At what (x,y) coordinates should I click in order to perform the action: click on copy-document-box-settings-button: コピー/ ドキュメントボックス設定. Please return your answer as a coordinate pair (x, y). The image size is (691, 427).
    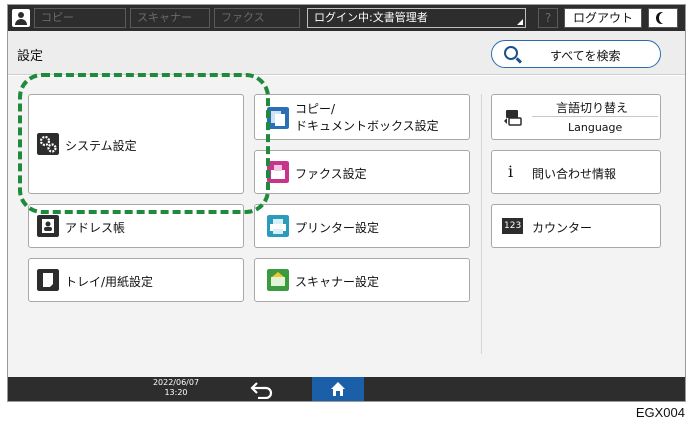
    Looking at the image, I should click on (362, 117).